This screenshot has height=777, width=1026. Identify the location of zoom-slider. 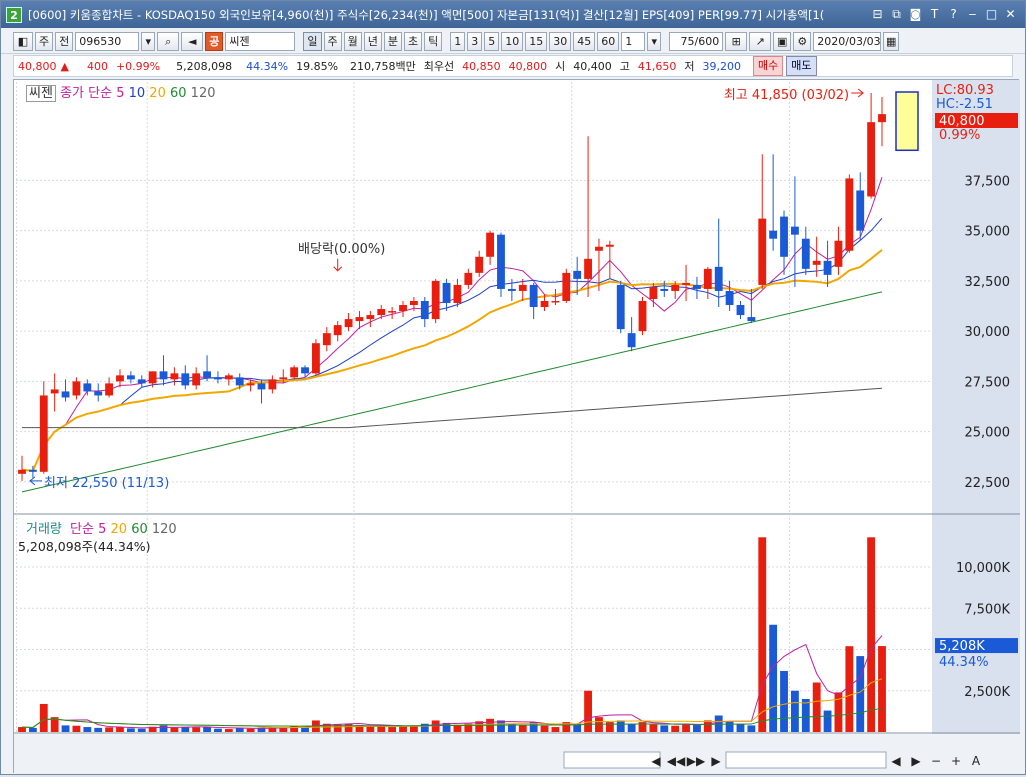
(806, 760).